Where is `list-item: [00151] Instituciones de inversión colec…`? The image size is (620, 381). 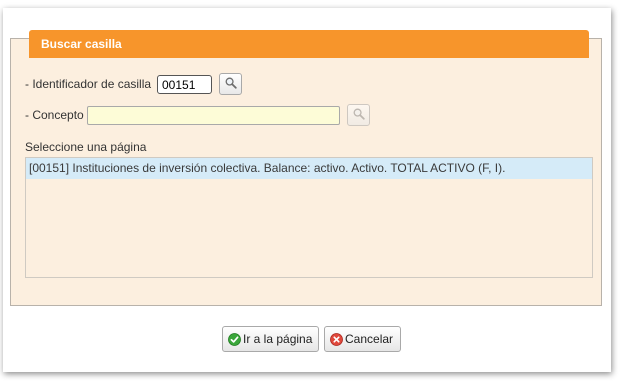
list-item: [00151] Instituciones de inversión colec… is located at coordinates (309, 168).